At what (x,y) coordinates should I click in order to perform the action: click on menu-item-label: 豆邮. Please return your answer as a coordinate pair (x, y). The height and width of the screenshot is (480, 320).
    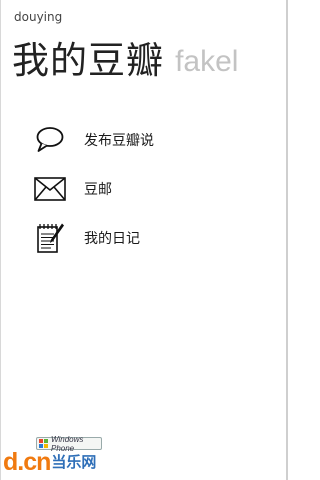
    Looking at the image, I should click on (98, 189).